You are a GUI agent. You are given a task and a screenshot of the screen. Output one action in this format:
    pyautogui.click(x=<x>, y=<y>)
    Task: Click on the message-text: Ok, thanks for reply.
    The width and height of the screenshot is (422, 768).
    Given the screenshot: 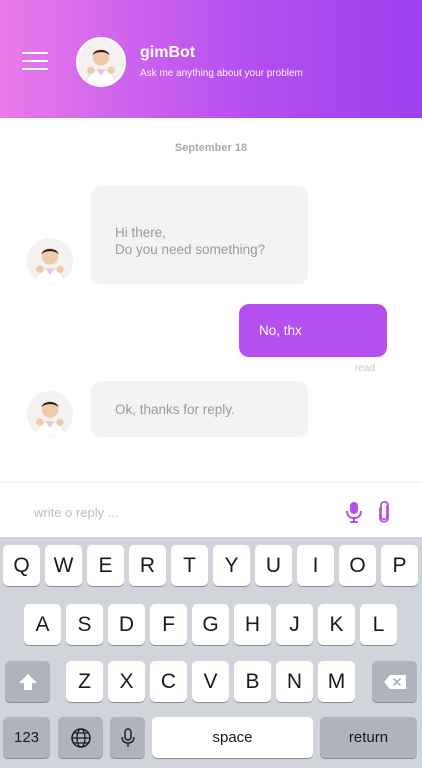 What is the action you would take?
    pyautogui.click(x=175, y=409)
    